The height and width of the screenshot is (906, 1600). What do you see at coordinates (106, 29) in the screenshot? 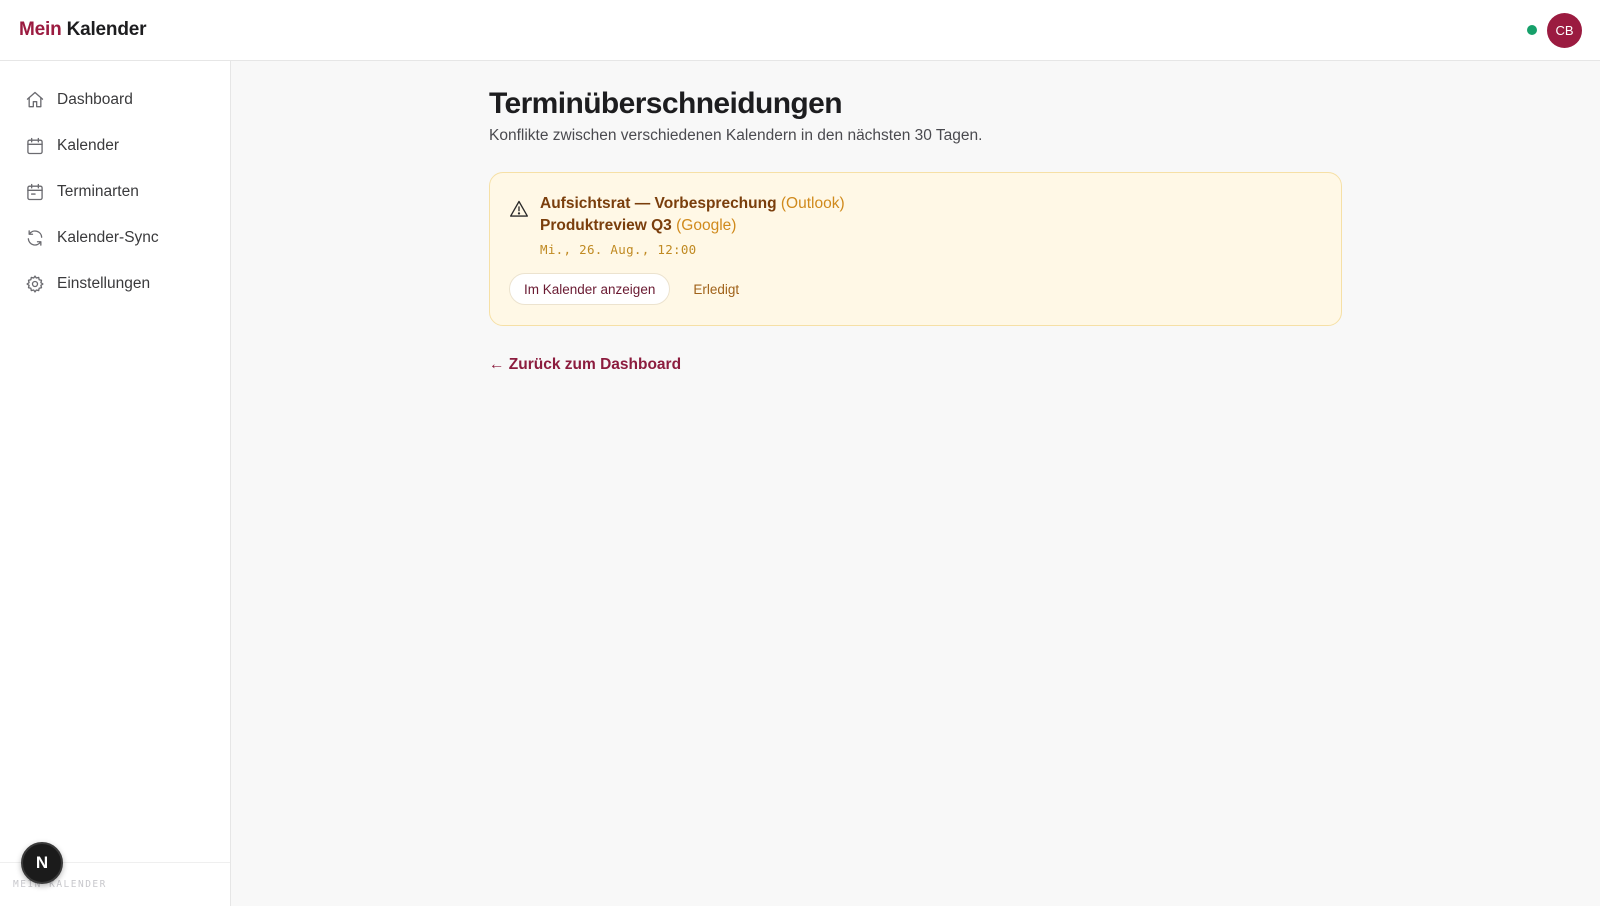
I see `brand-rest: Kalender` at bounding box center [106, 29].